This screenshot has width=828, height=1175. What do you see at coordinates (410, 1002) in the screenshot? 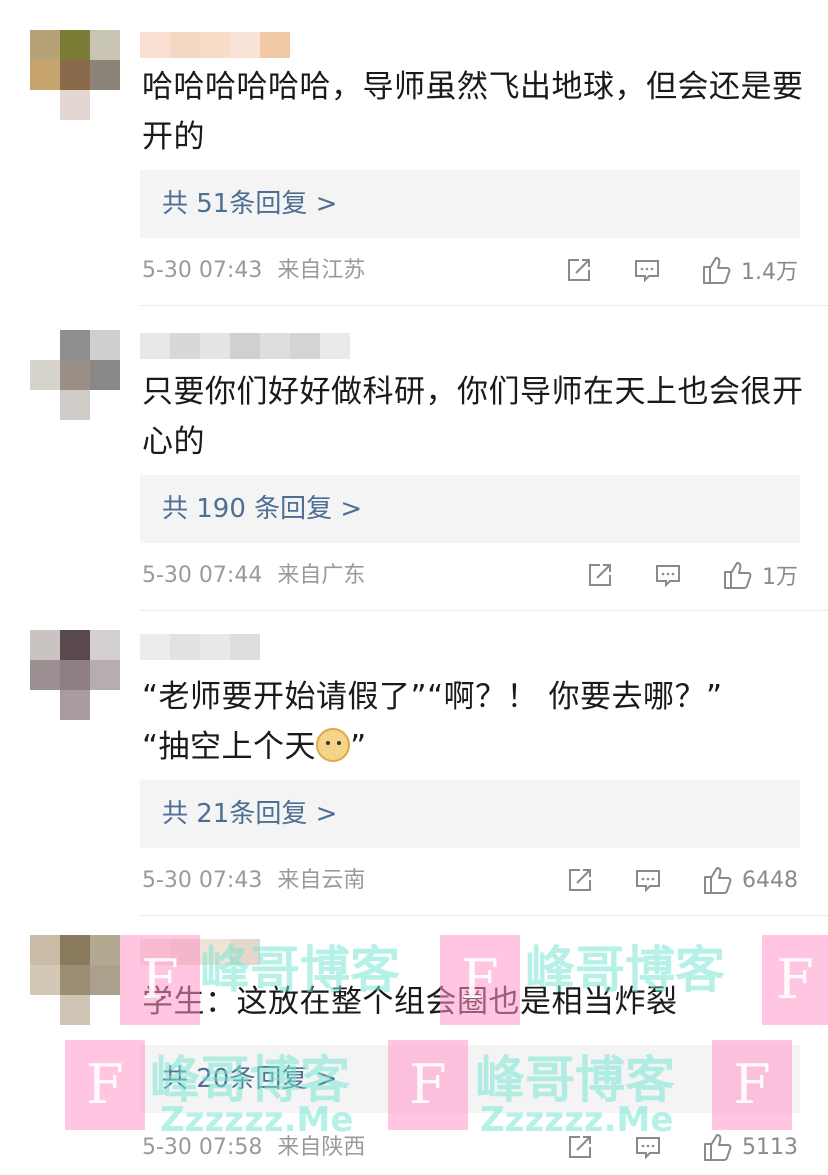
I see `comment-text: 学生：这放在整个组会圈也是相当炸裂` at bounding box center [410, 1002].